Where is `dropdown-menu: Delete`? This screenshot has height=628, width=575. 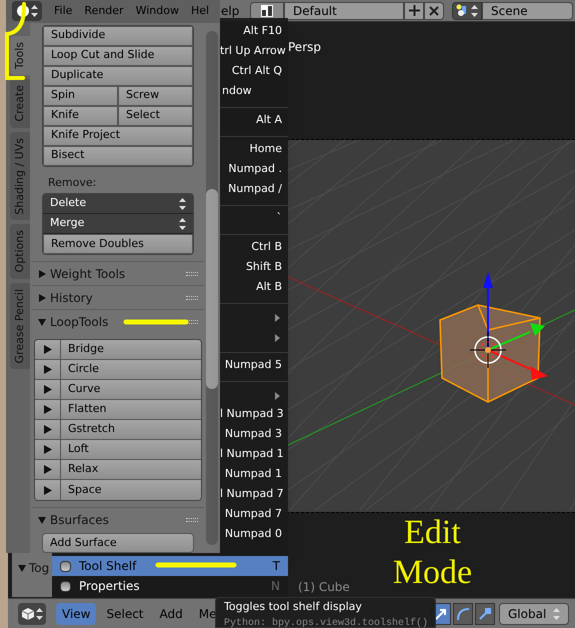
dropdown-menu: Delete is located at coordinates (118, 204).